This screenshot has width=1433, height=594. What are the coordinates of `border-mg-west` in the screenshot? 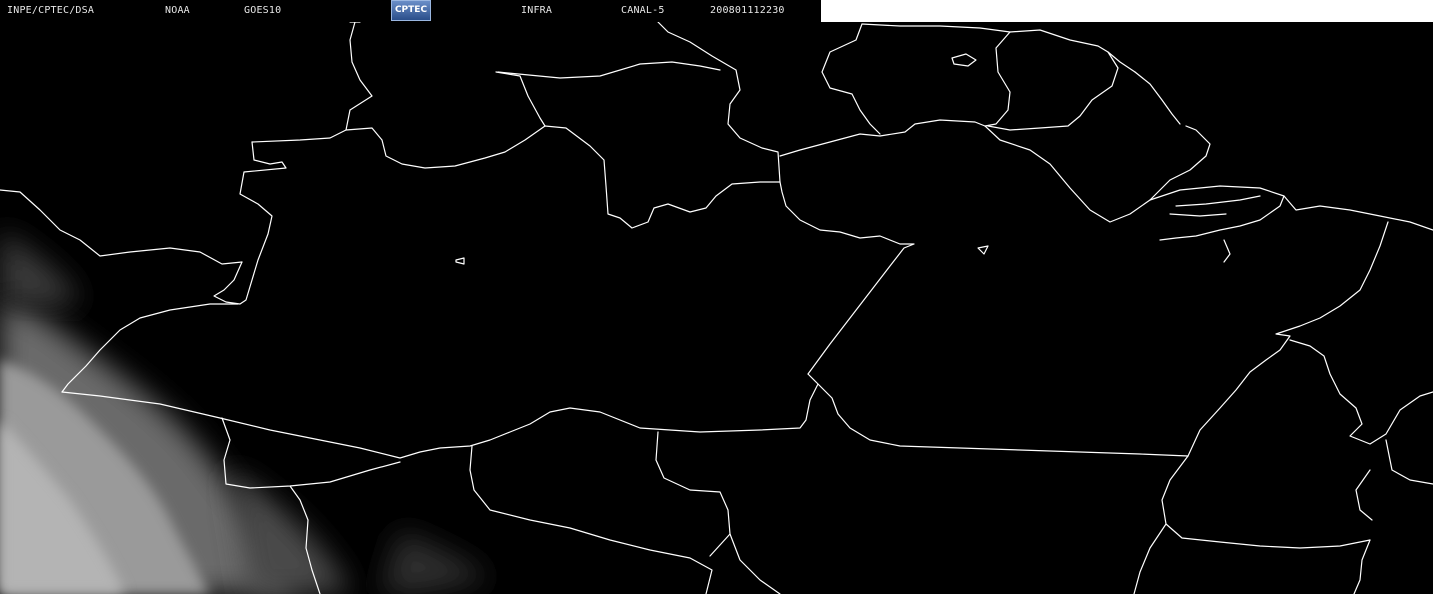 It's located at (1364, 495).